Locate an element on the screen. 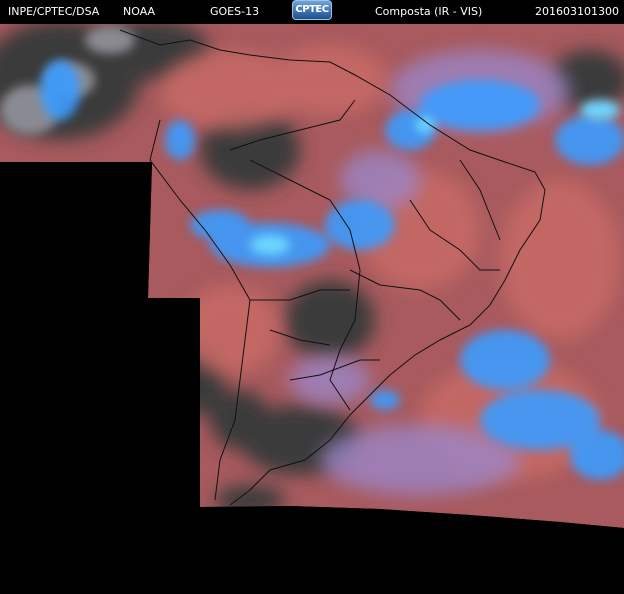 Image resolution: width=624 pixels, height=594 pixels. cptec-logo-text: CPTEC is located at coordinates (312, 9).